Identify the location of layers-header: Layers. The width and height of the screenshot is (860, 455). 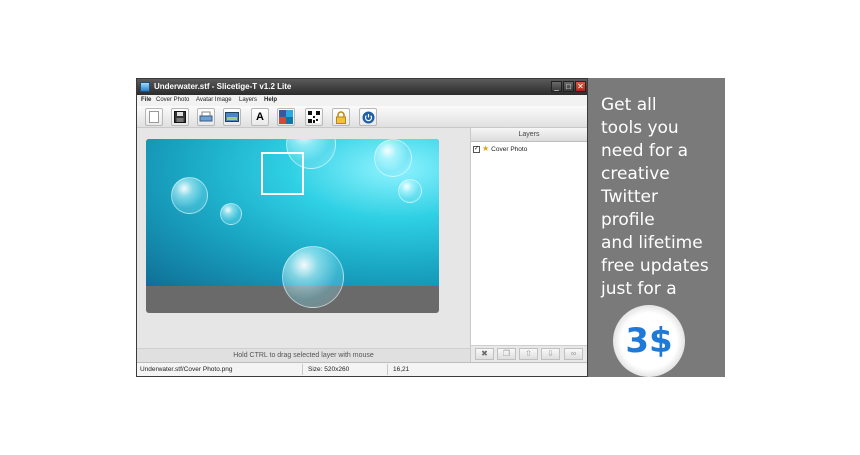
(529, 135).